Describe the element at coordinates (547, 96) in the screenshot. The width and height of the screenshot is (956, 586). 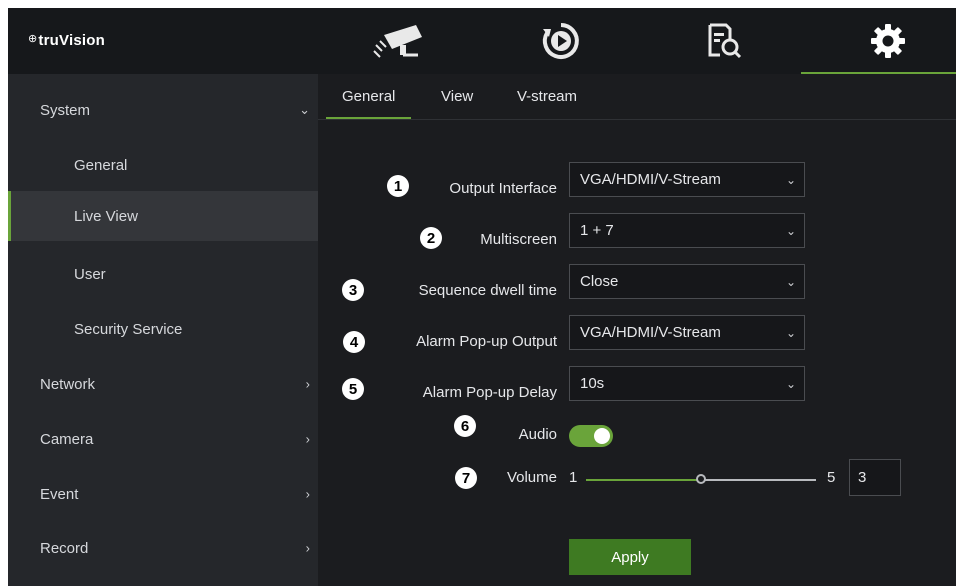
I see `tab-v-stream: V-stream` at that location.